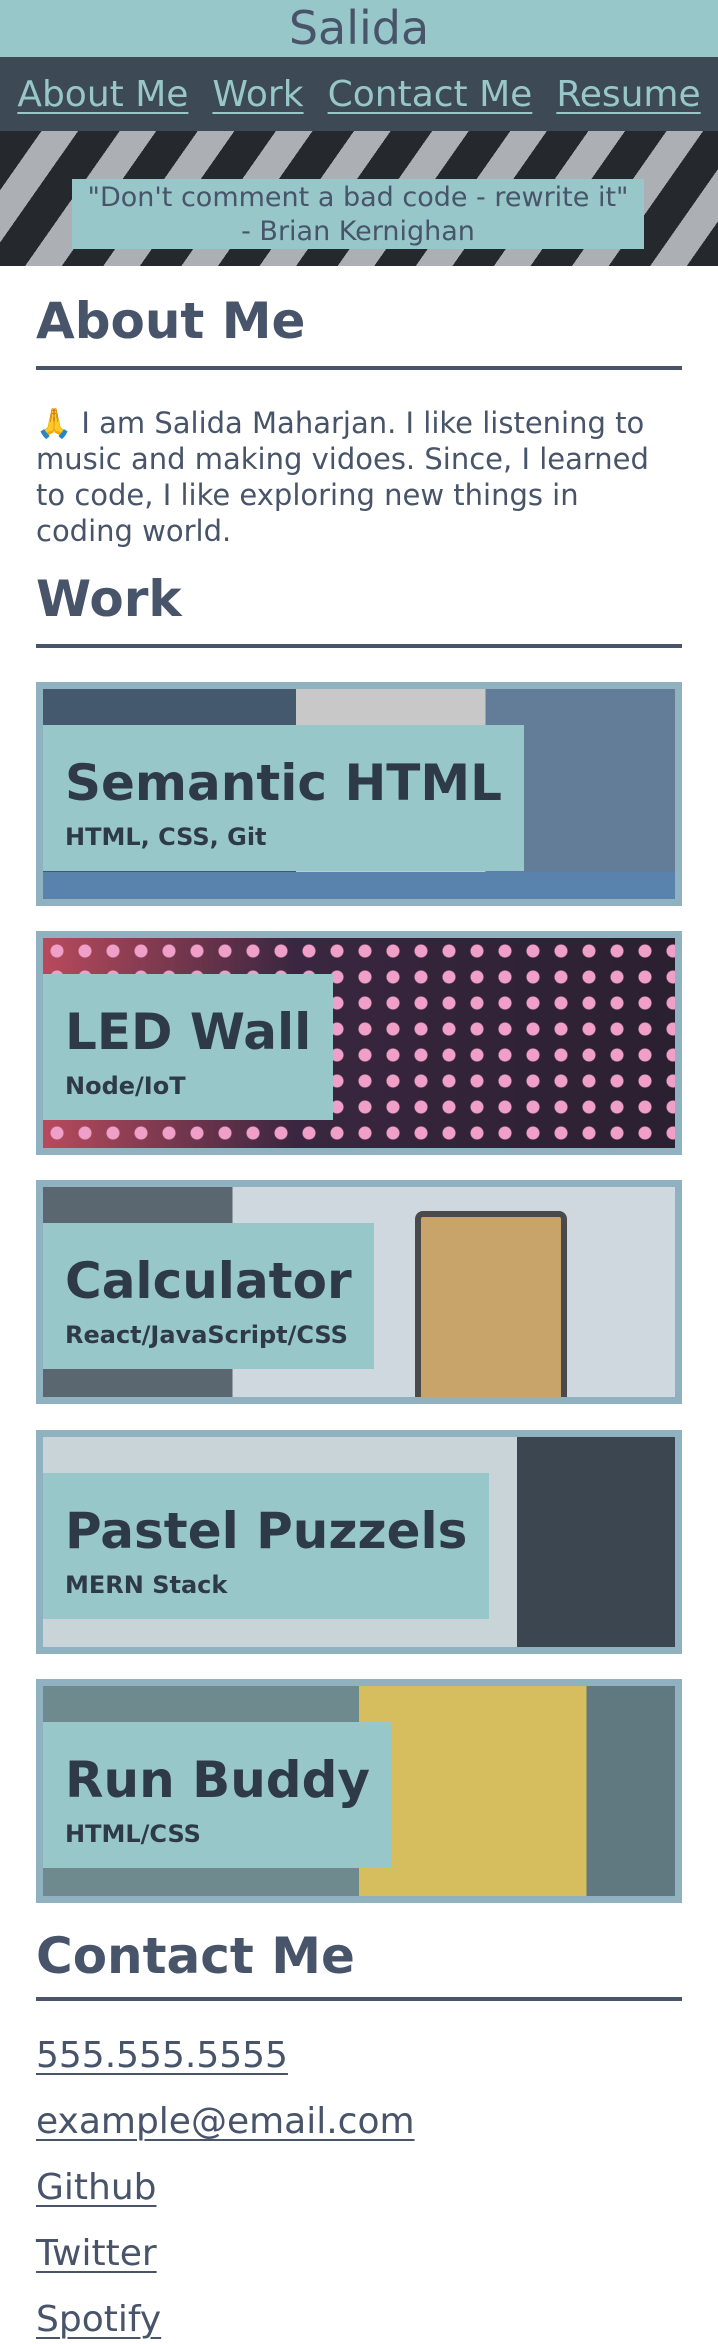 This screenshot has height=2344, width=718. What do you see at coordinates (98, 2319) in the screenshot?
I see `contact-spotify-link: Spotify` at bounding box center [98, 2319].